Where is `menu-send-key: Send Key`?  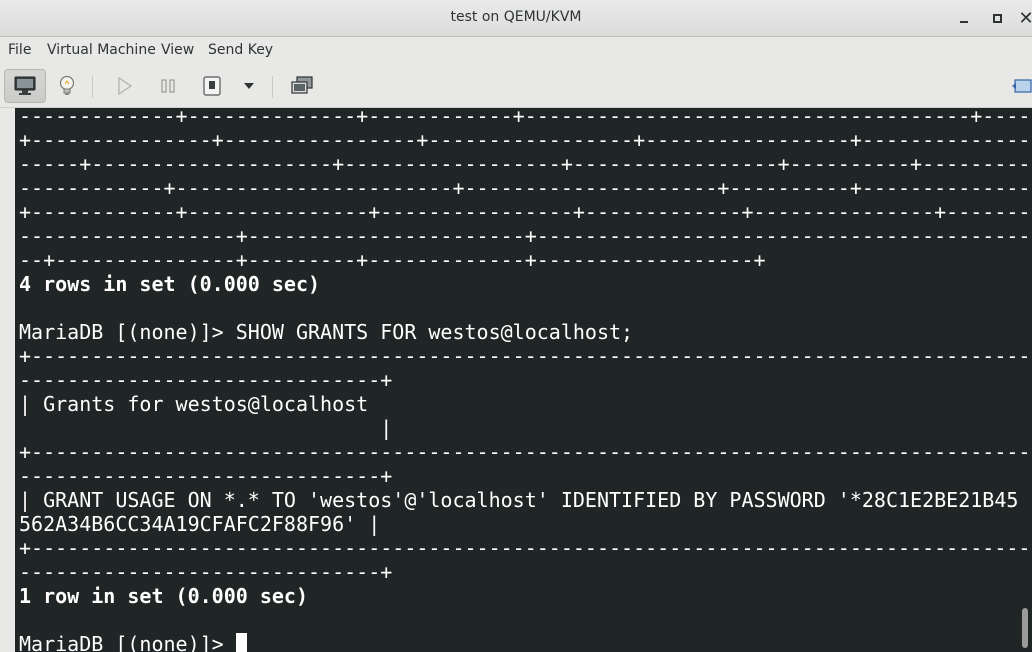
menu-send-key: Send Key is located at coordinates (240, 50).